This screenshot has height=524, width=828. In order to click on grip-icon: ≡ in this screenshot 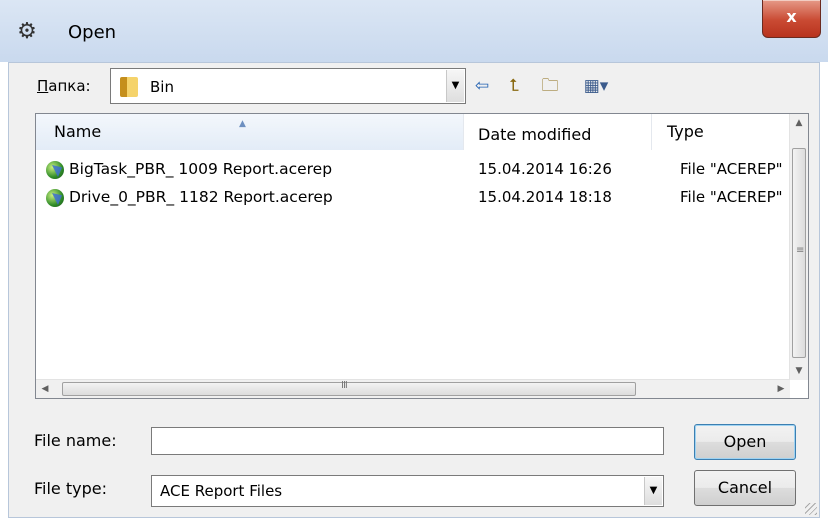, I will do `click(800, 250)`.